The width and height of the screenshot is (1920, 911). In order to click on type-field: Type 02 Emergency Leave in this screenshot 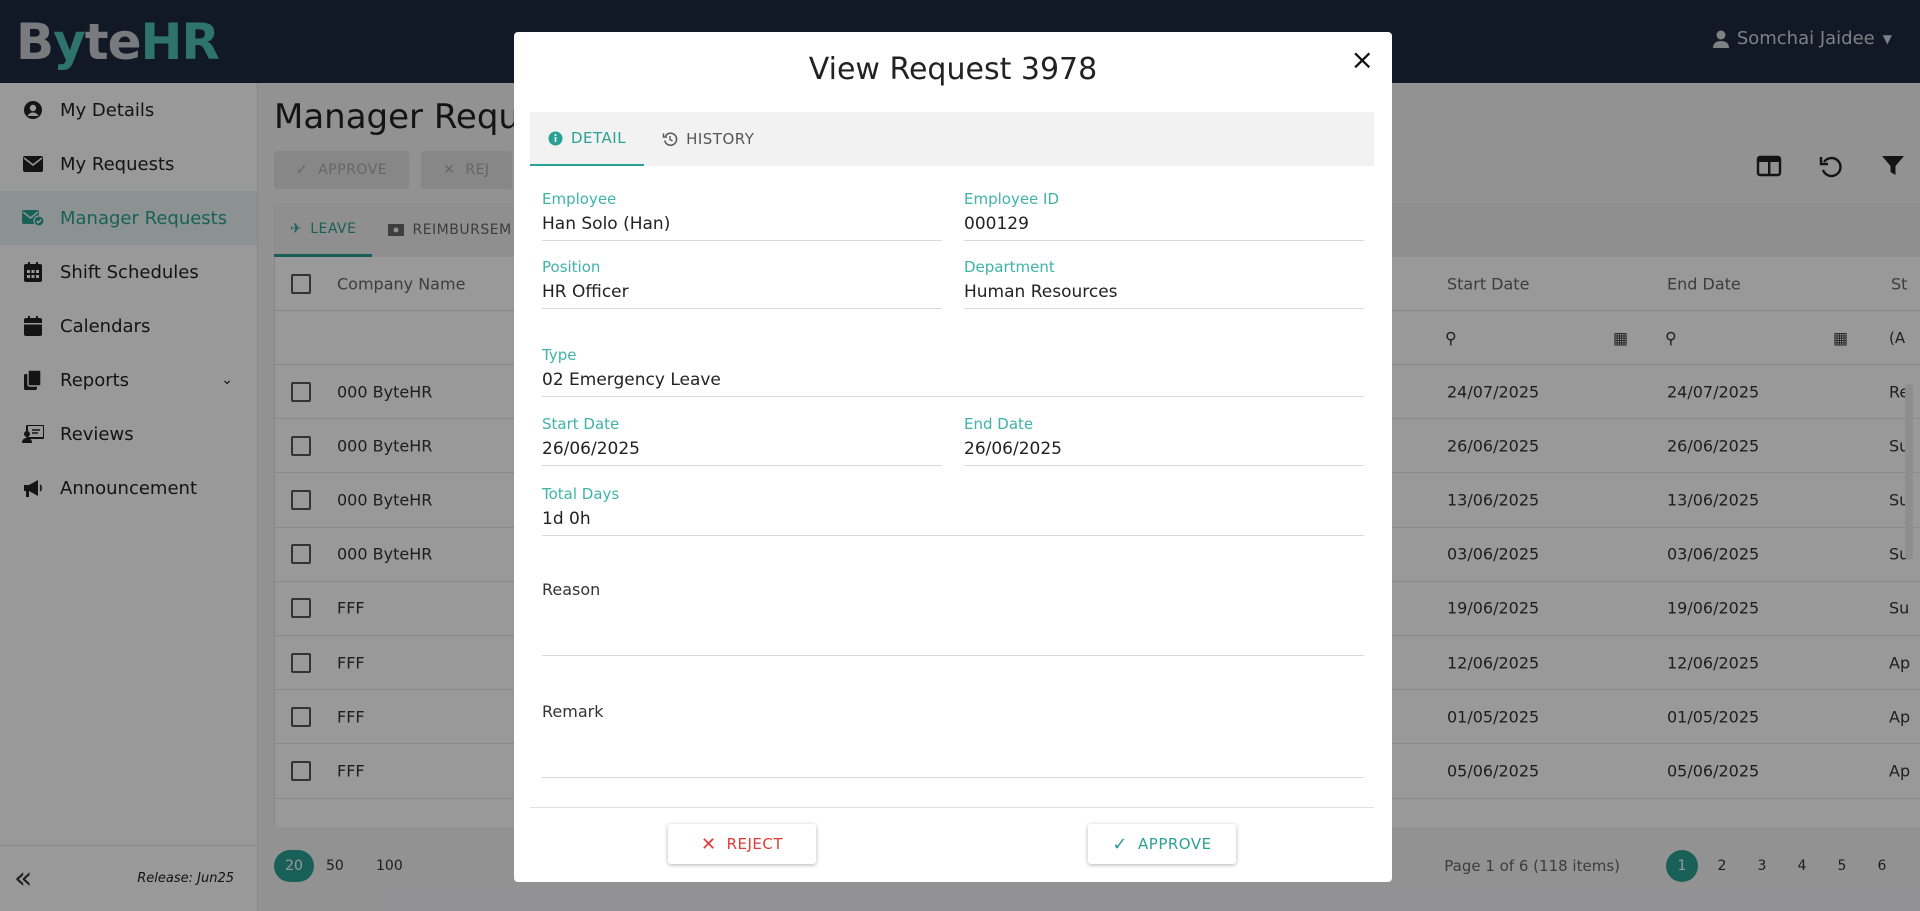, I will do `click(953, 371)`.